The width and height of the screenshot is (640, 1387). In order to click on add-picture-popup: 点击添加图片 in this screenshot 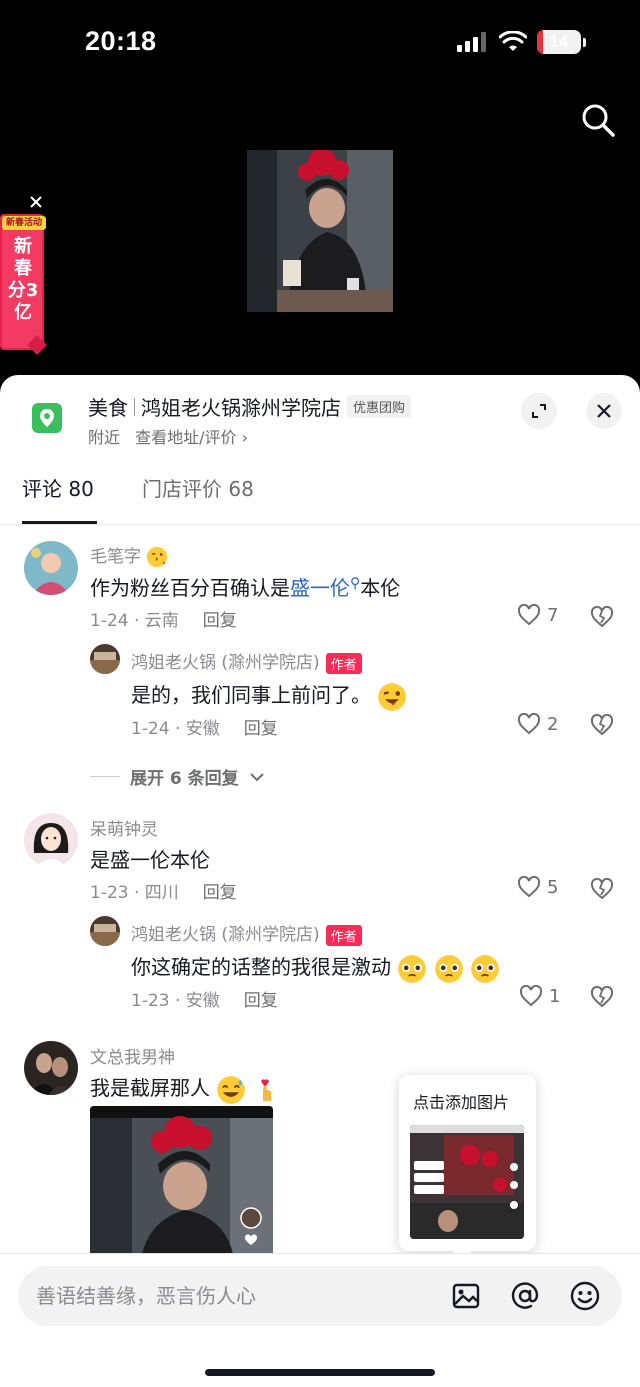, I will do `click(467, 1171)`.